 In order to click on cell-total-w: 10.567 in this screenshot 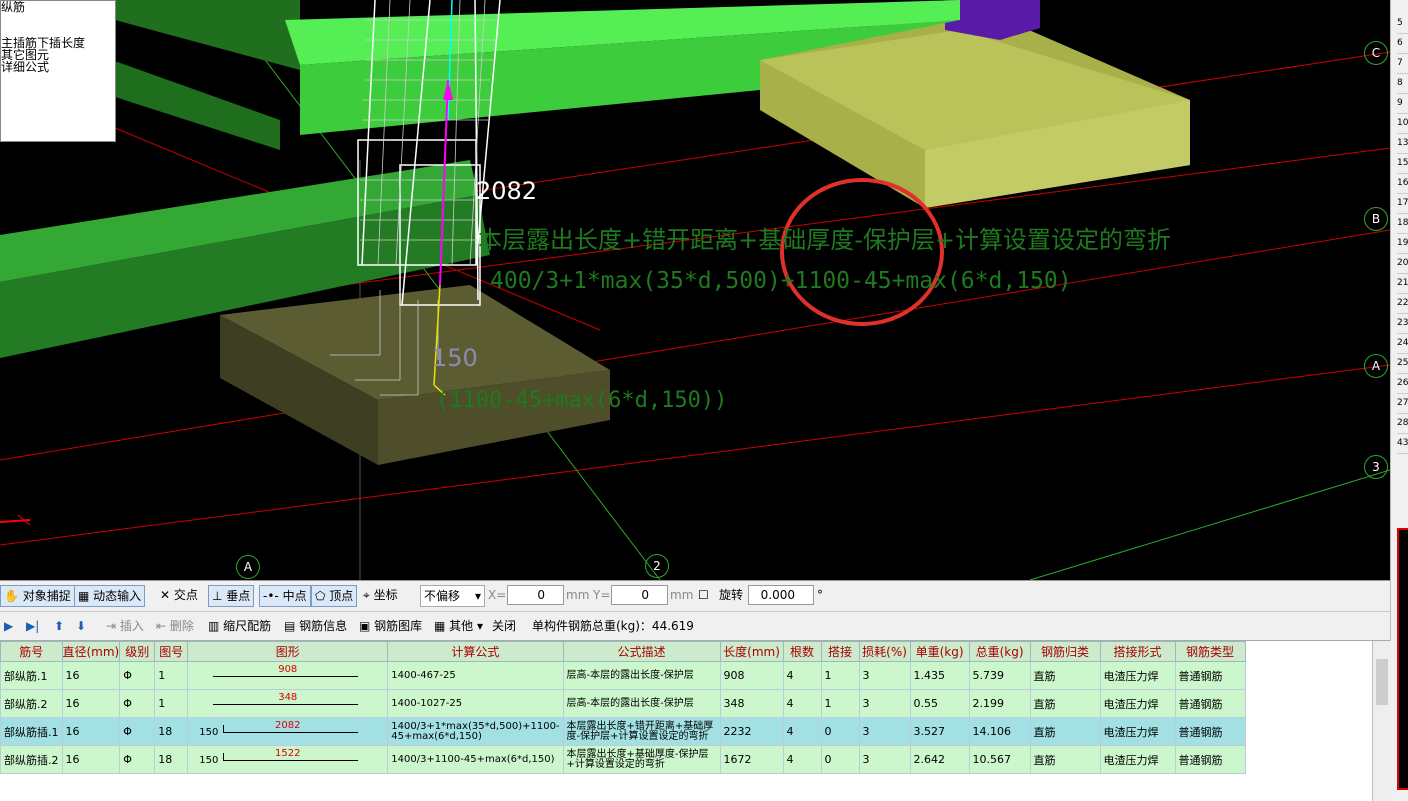, I will do `click(999, 759)`.